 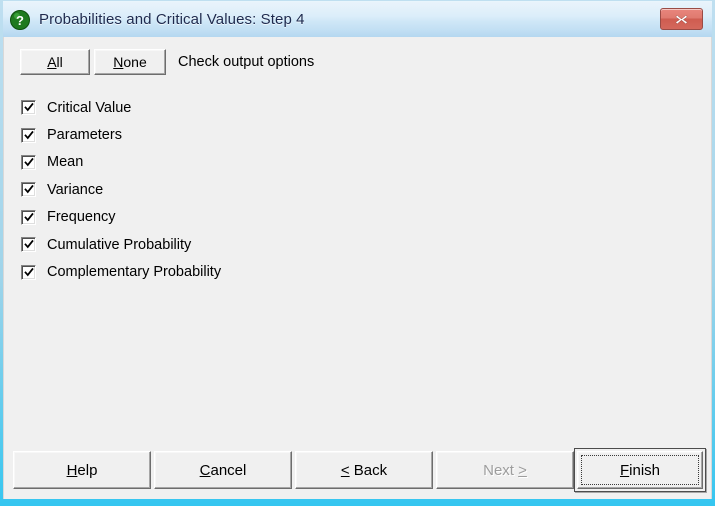 What do you see at coordinates (121, 162) in the screenshot?
I see `option-row: Mean` at bounding box center [121, 162].